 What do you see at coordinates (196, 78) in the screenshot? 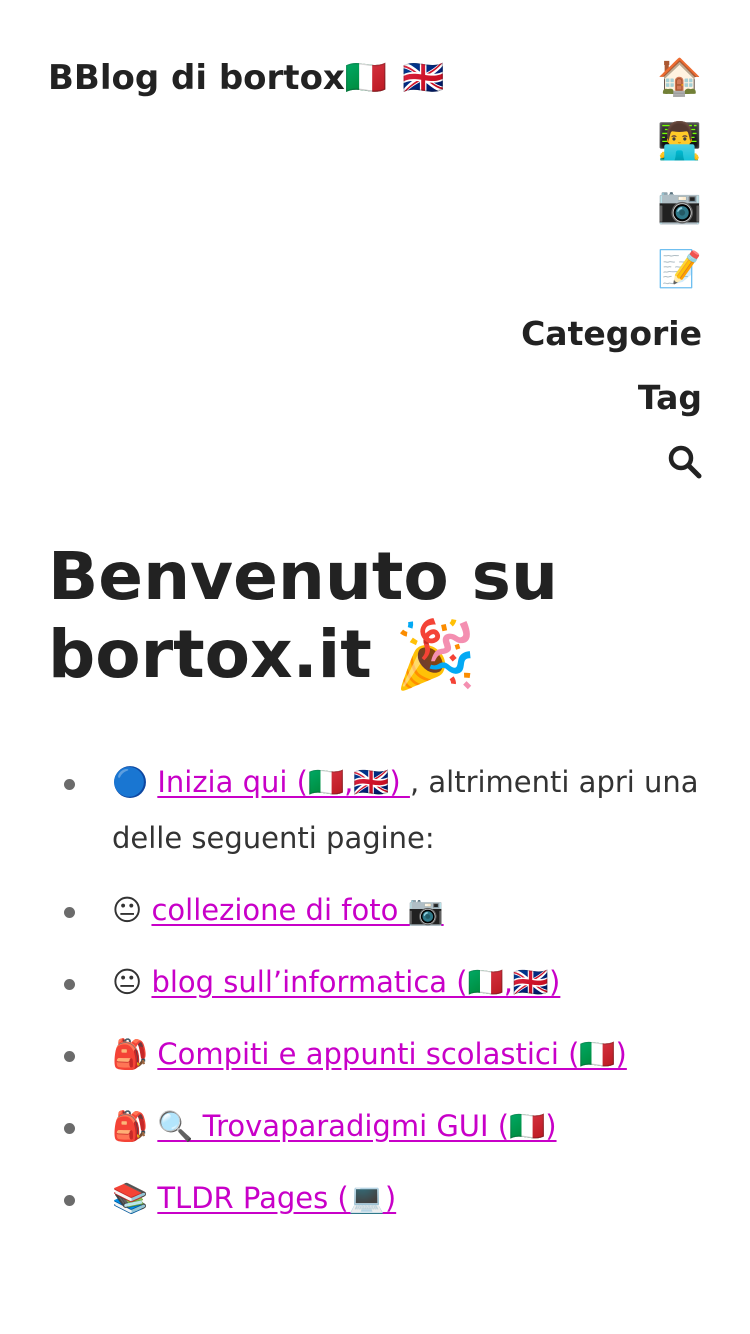
I see `site-title: BBlog di bortox` at bounding box center [196, 78].